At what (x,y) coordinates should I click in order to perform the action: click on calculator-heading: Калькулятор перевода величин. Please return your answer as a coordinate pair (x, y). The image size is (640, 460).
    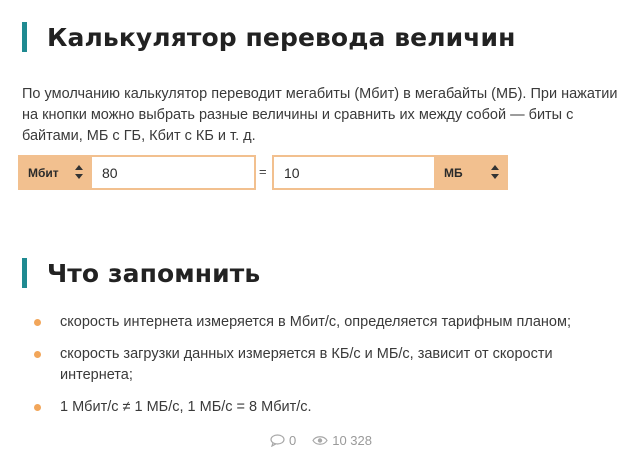
    Looking at the image, I should click on (269, 37).